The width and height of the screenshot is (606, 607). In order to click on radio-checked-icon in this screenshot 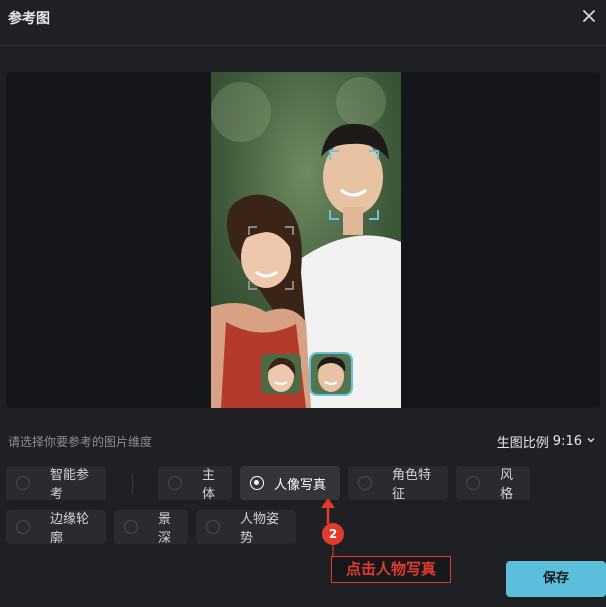, I will do `click(257, 483)`.